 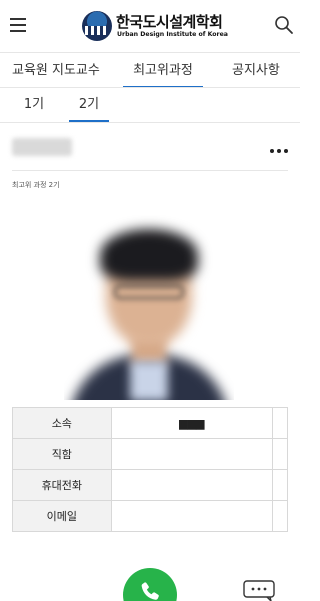 I want to click on email-value, so click(x=192, y=516).